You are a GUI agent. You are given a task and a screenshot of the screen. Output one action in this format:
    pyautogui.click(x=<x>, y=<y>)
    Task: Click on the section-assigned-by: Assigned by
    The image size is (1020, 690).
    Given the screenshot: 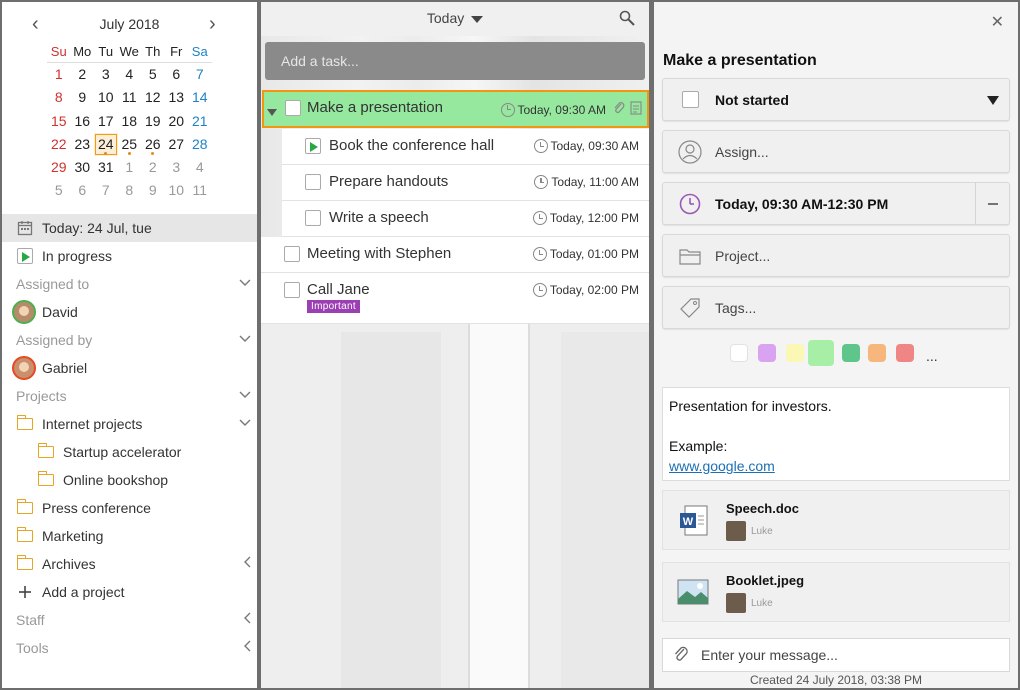 What is the action you would take?
    pyautogui.click(x=129, y=340)
    